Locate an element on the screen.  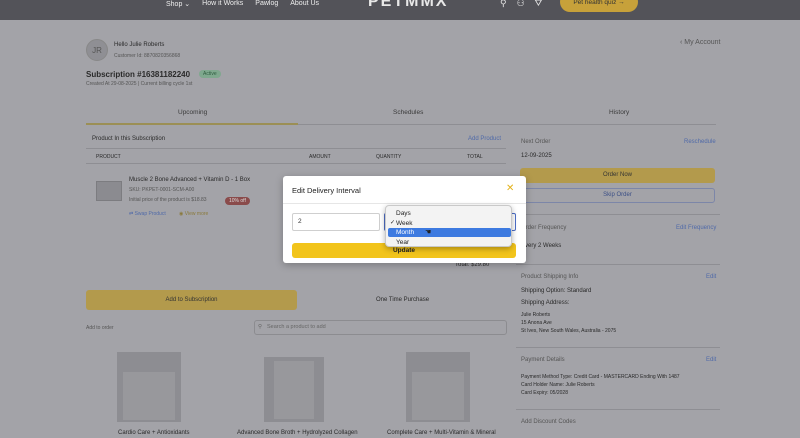
option-days: Days is located at coordinates (449, 213).